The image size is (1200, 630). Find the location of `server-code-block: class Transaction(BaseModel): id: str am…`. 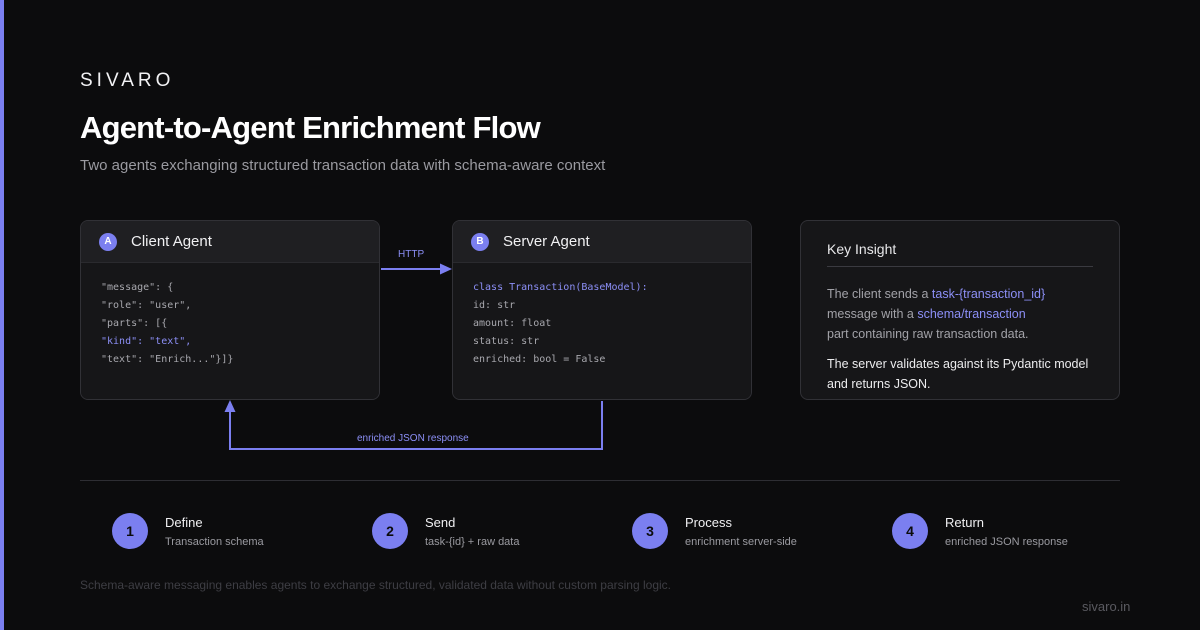

server-code-block: class Transaction(BaseModel): id: str am… is located at coordinates (602, 331).